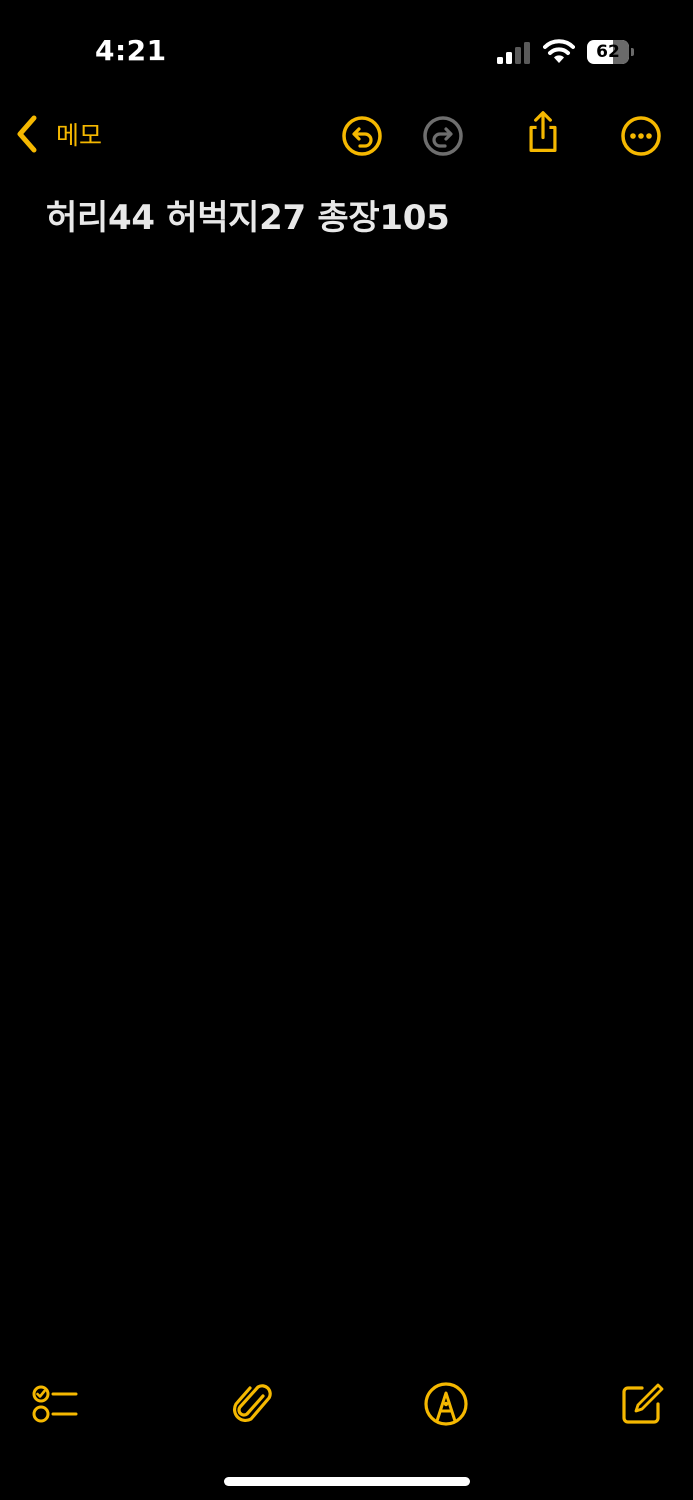 Image resolution: width=693 pixels, height=1500 pixels. What do you see at coordinates (362, 136) in the screenshot?
I see `undo-icon` at bounding box center [362, 136].